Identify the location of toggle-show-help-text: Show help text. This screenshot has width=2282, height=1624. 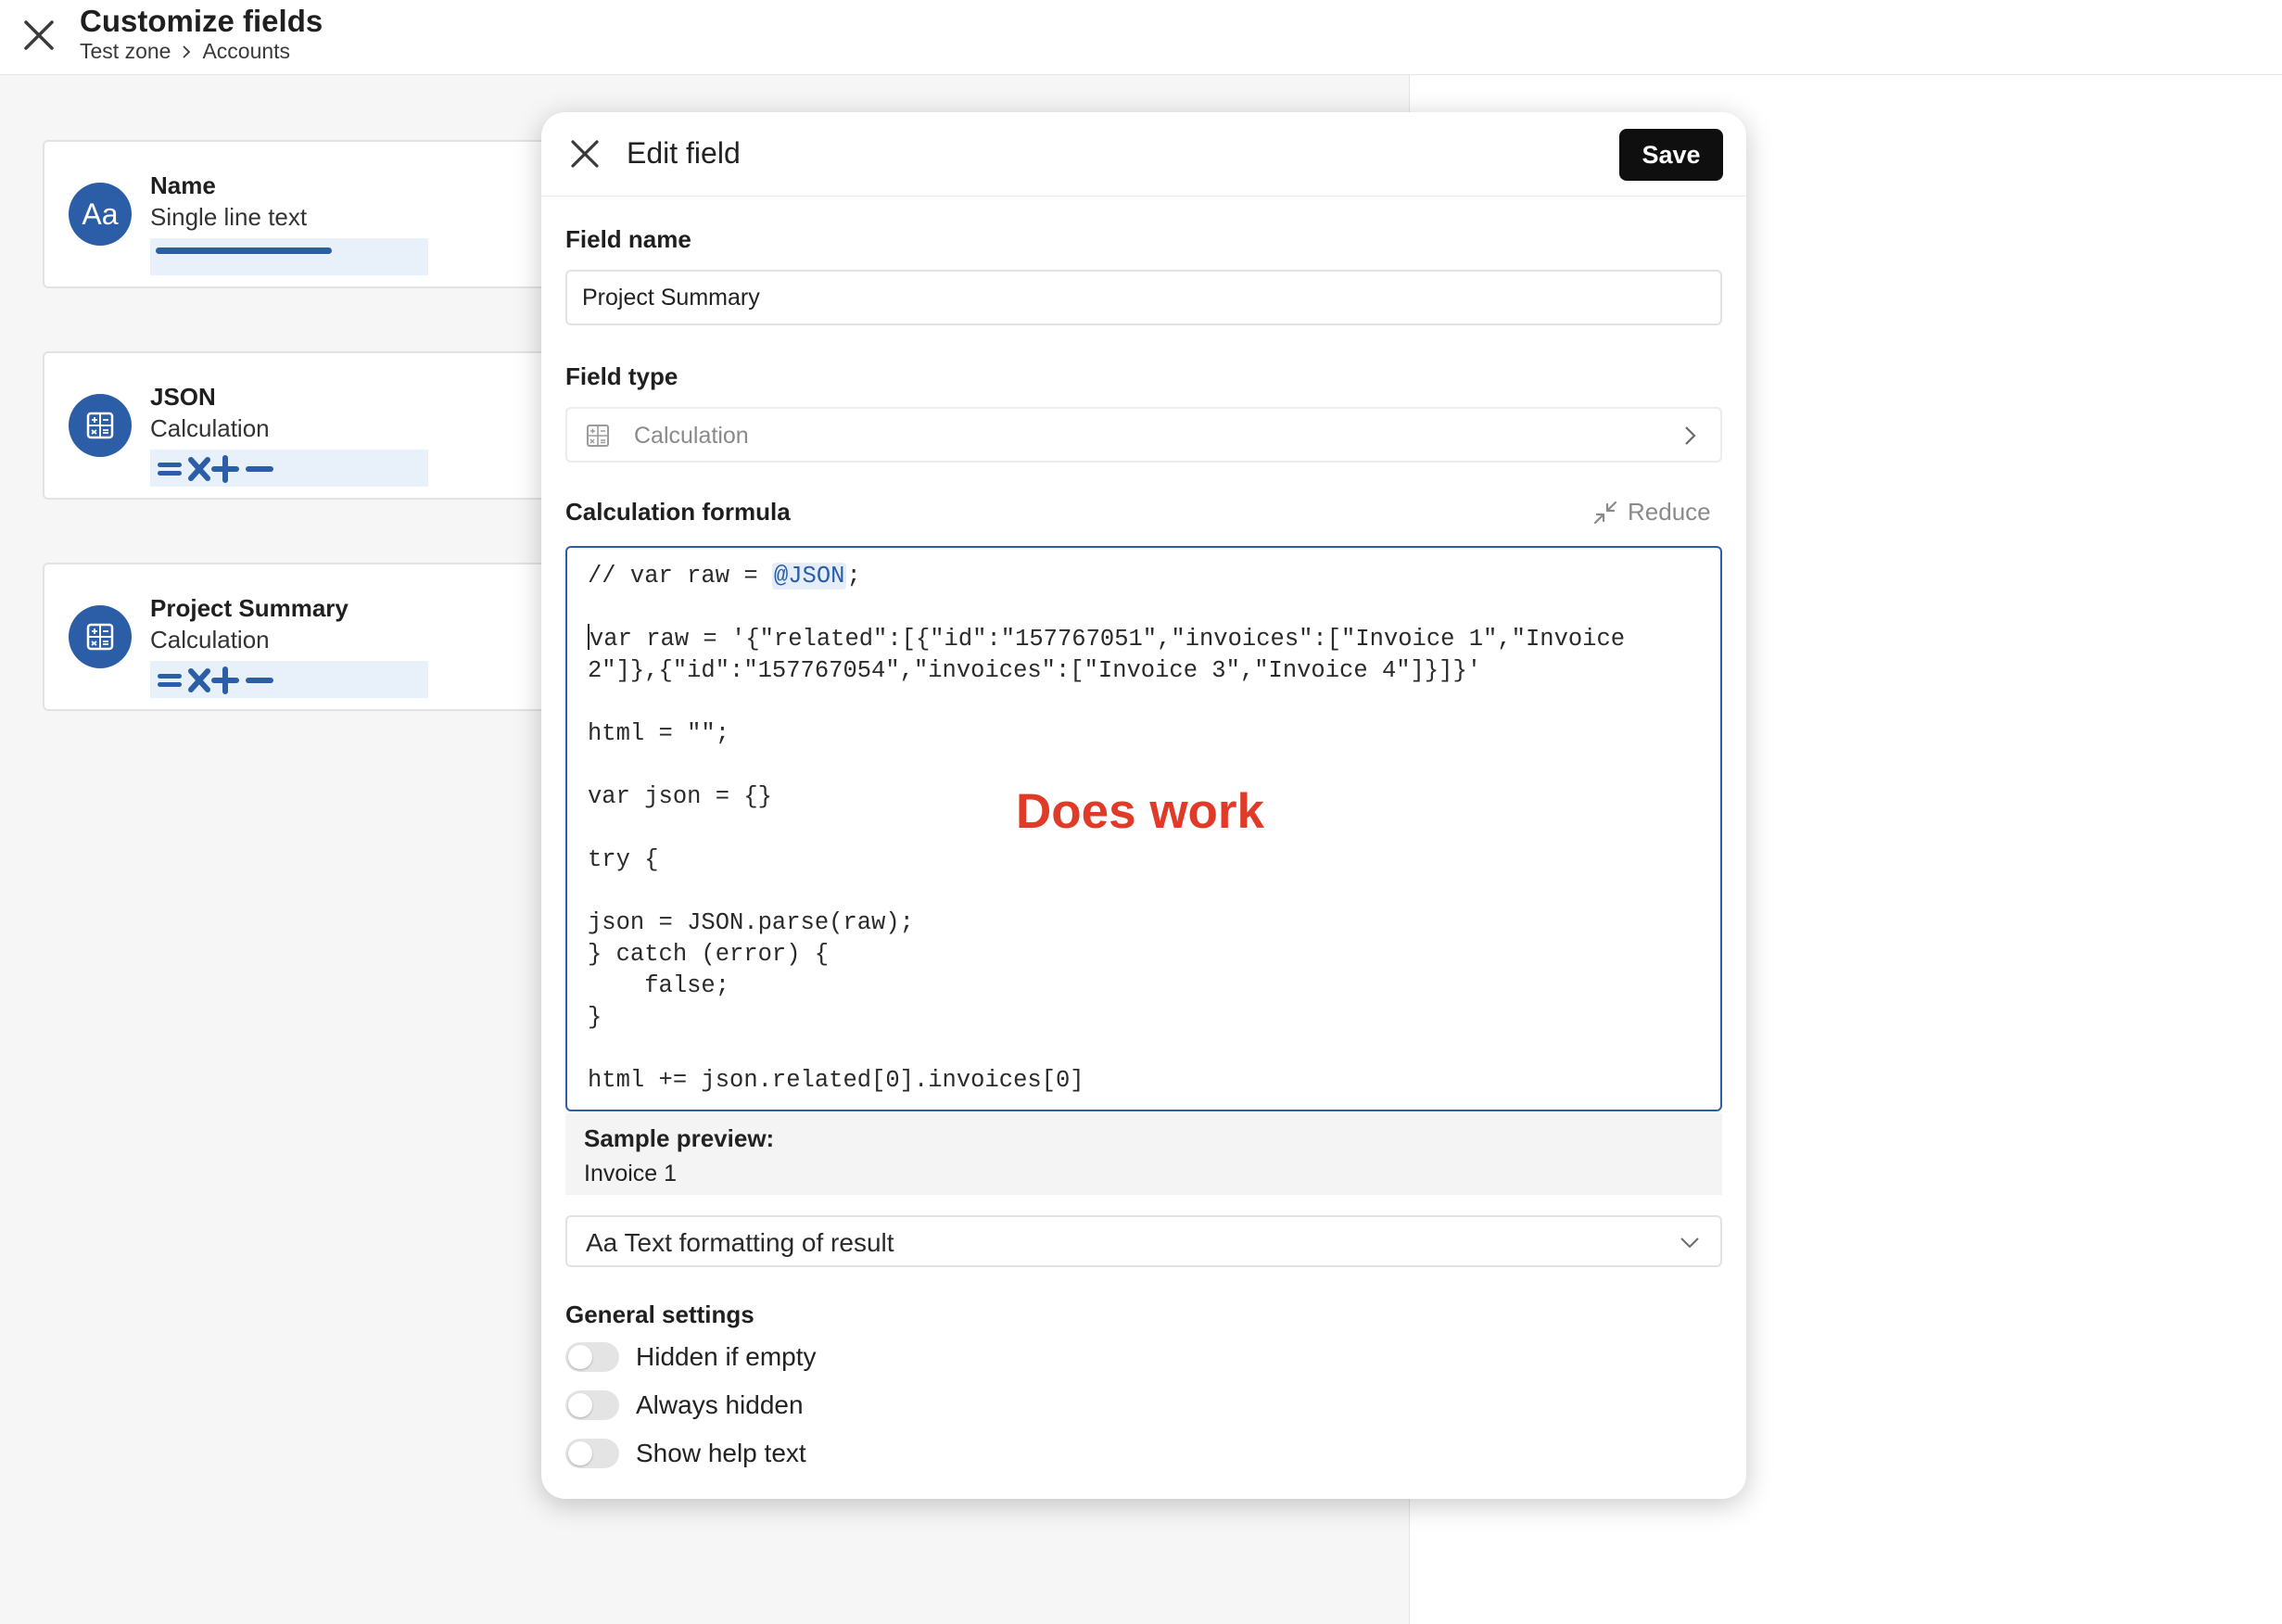
(685, 1453).